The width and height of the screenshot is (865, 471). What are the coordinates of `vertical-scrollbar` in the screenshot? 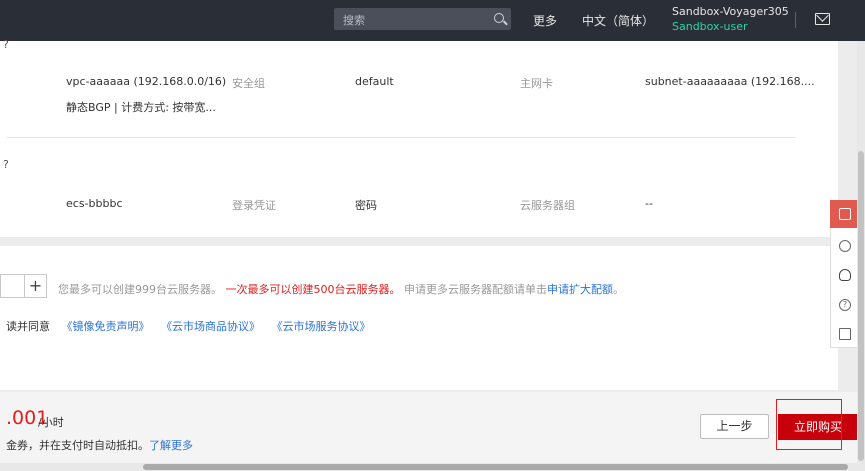 It's located at (861, 256).